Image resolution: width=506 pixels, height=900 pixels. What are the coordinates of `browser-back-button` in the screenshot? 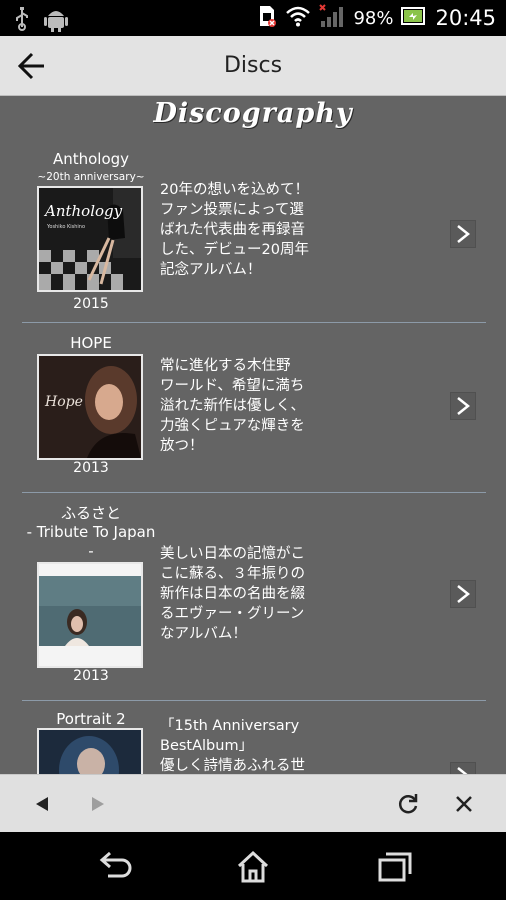 It's located at (42, 804).